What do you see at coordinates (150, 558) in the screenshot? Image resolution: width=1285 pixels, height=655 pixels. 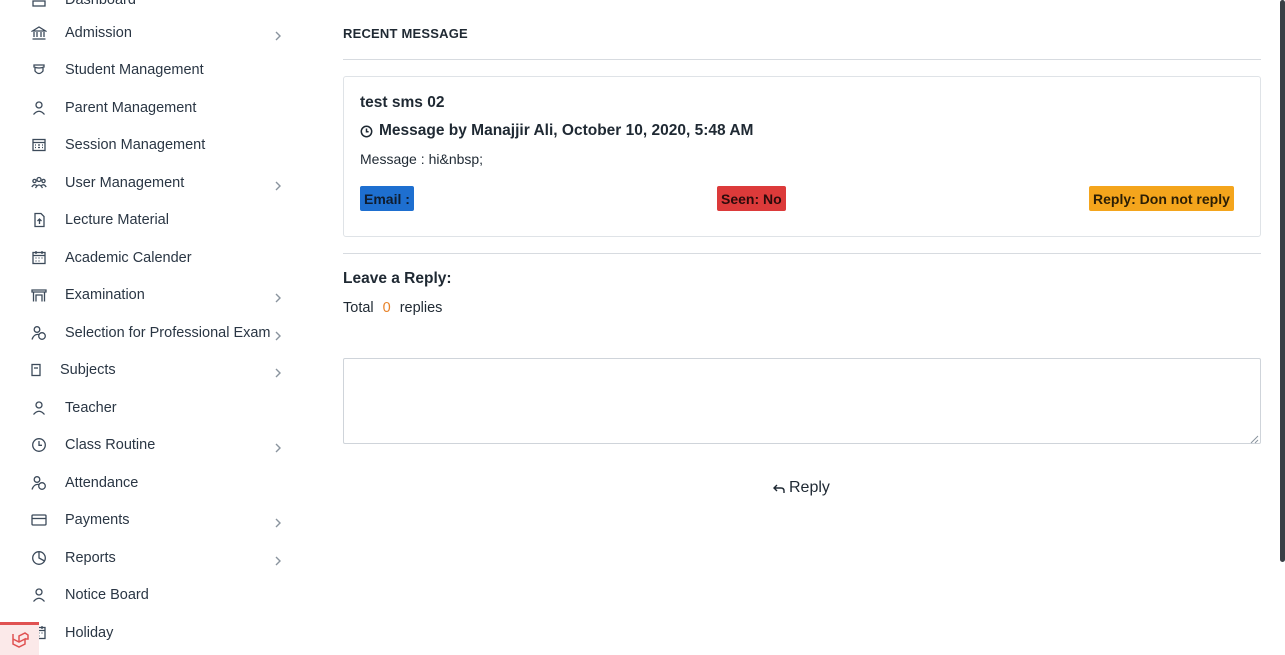 I see `sidebar-item-reports: Reports` at bounding box center [150, 558].